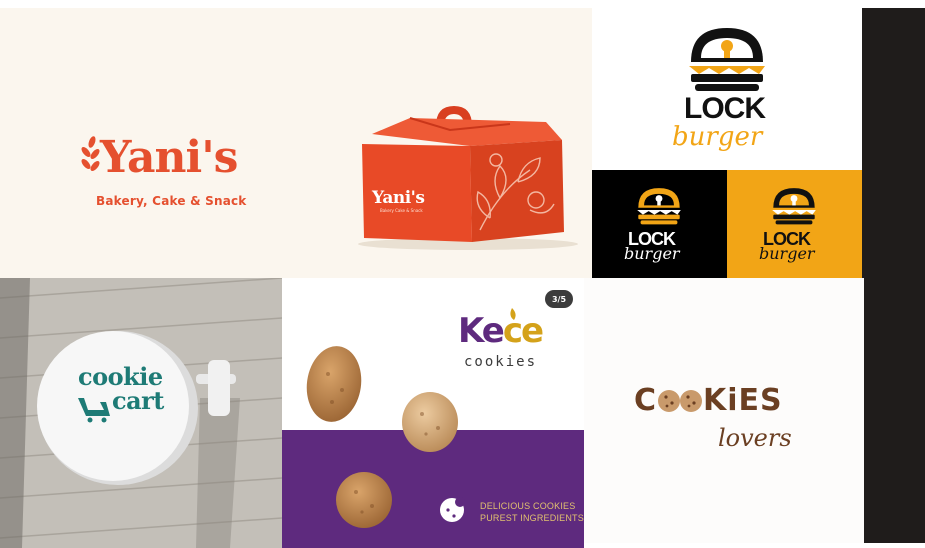 This screenshot has height=548, width=925. I want to click on cookies-word: C KiES, so click(708, 401).